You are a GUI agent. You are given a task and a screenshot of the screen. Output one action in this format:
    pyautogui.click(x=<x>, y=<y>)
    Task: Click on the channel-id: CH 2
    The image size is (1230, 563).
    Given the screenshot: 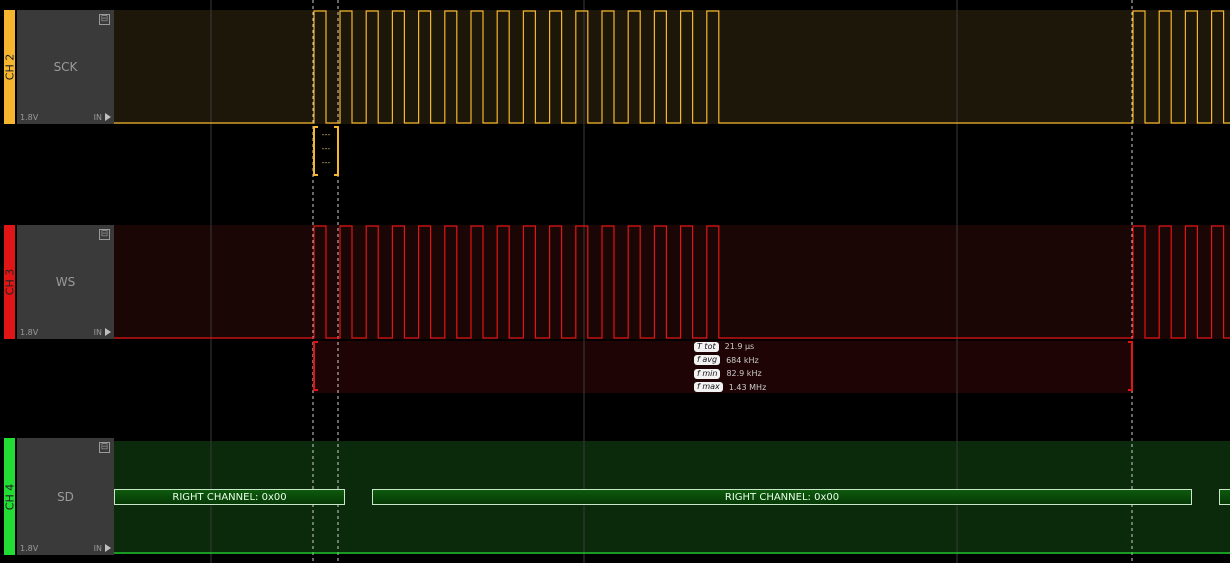 What is the action you would take?
    pyautogui.click(x=9, y=67)
    